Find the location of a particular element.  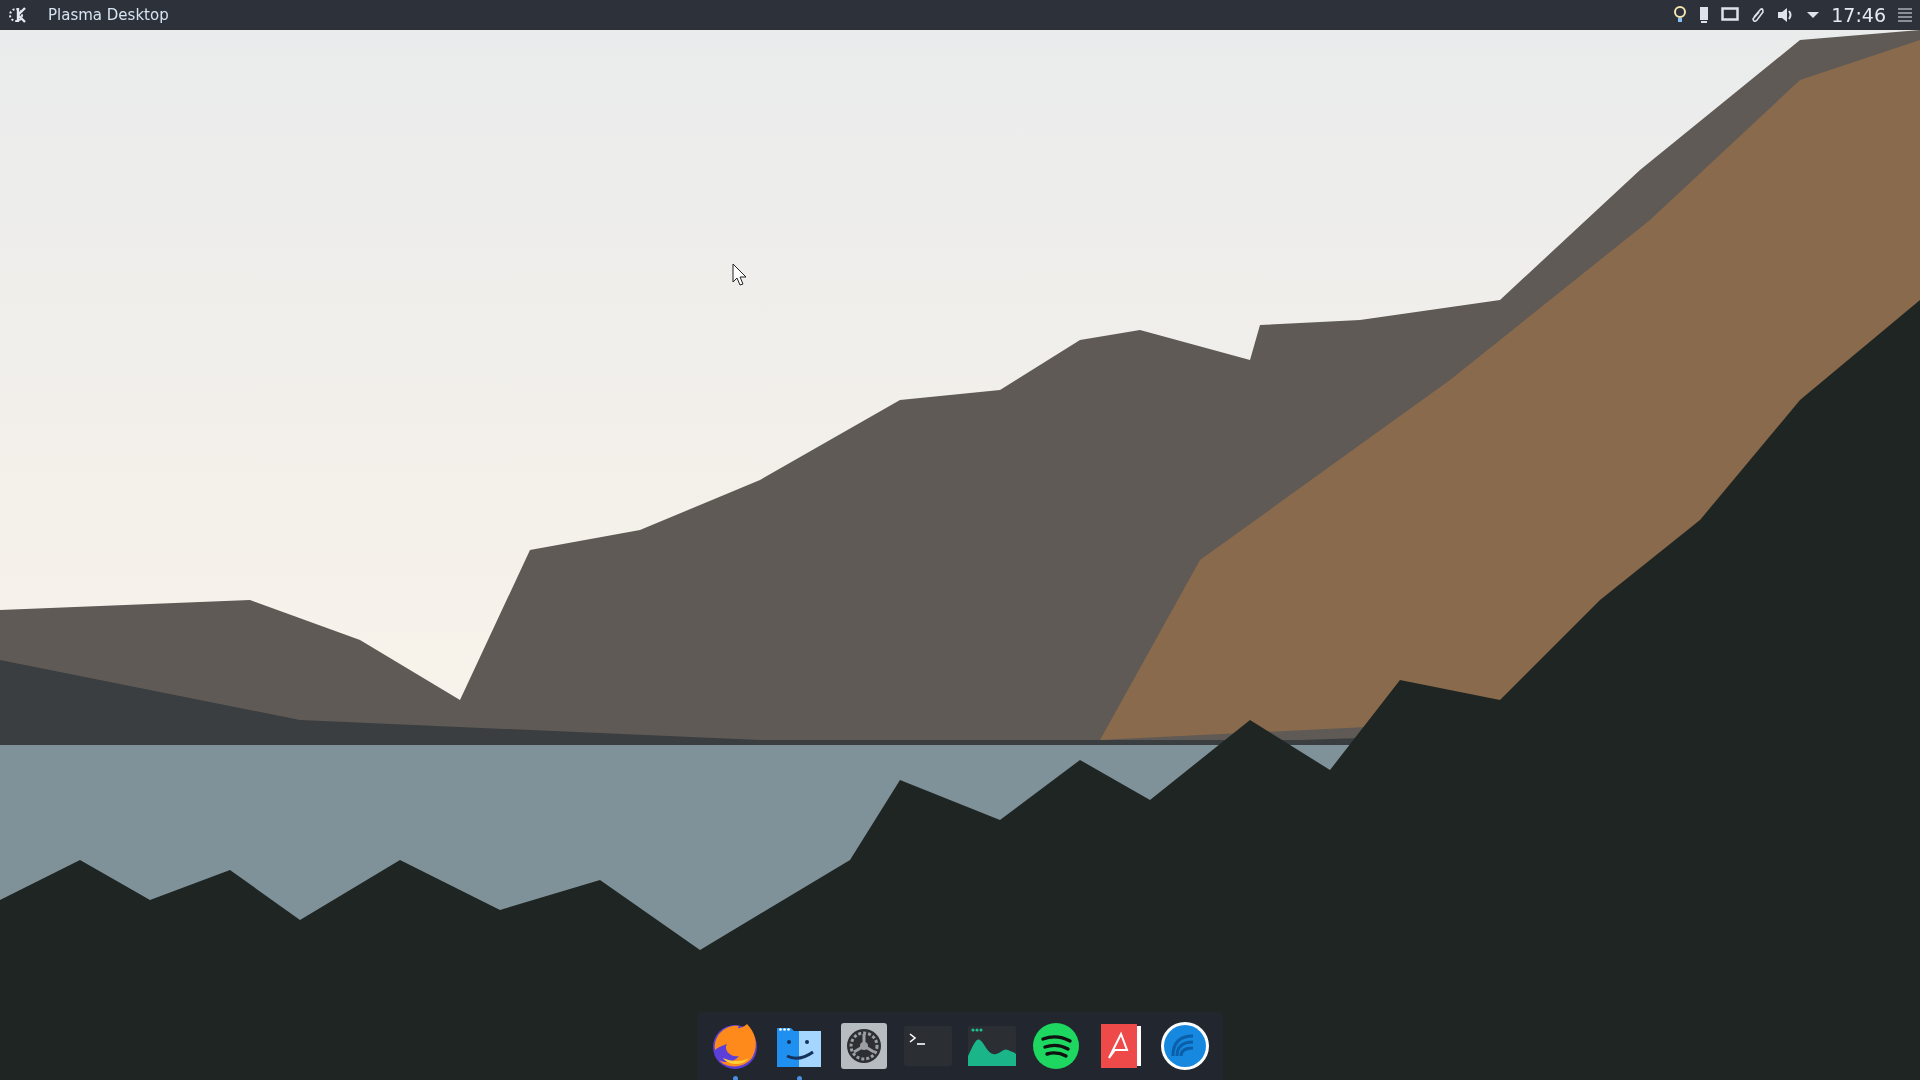

battery-icon is located at coordinates (1704, 15).